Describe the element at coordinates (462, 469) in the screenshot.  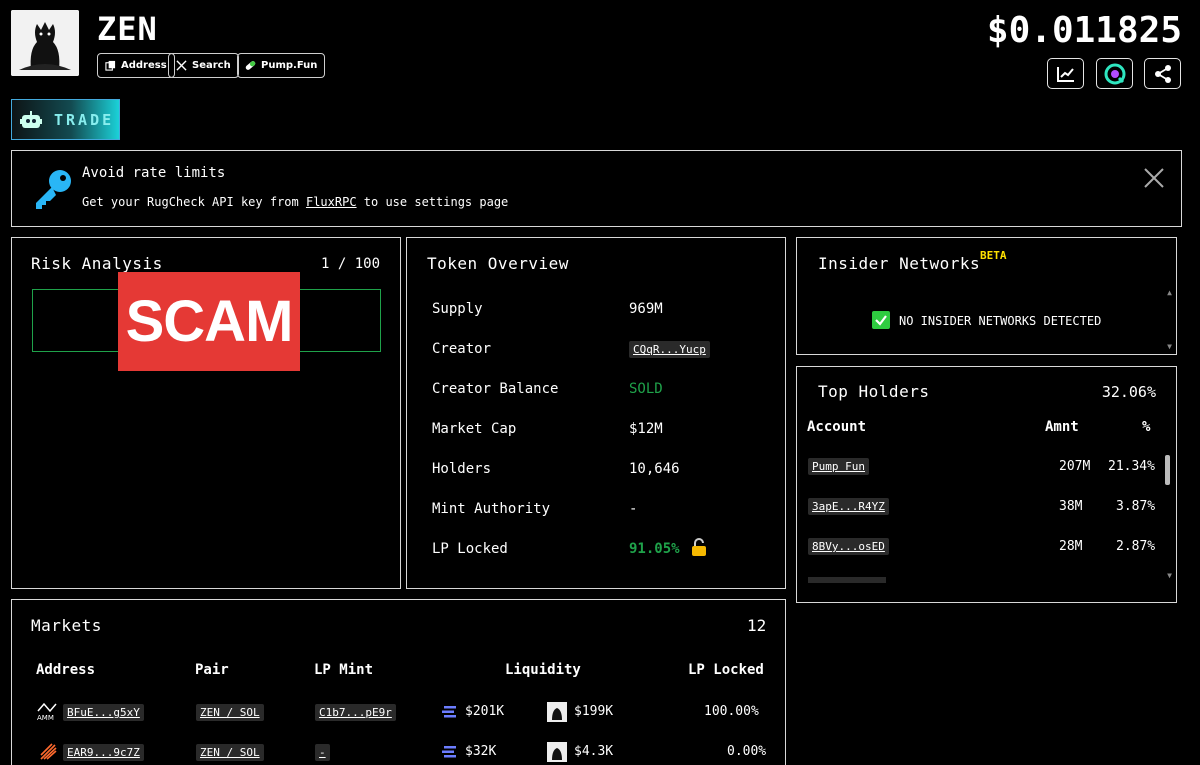
I see `overview-label: Holders` at that location.